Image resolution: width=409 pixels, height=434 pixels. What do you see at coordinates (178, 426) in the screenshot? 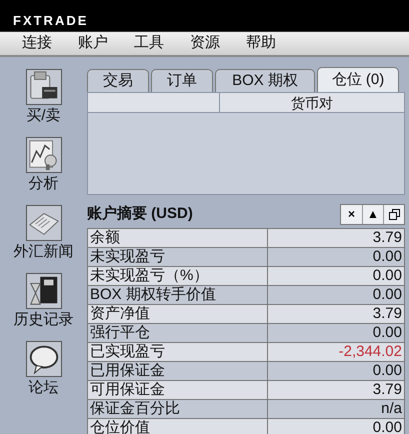
I see `row-label: 仓位价值` at bounding box center [178, 426].